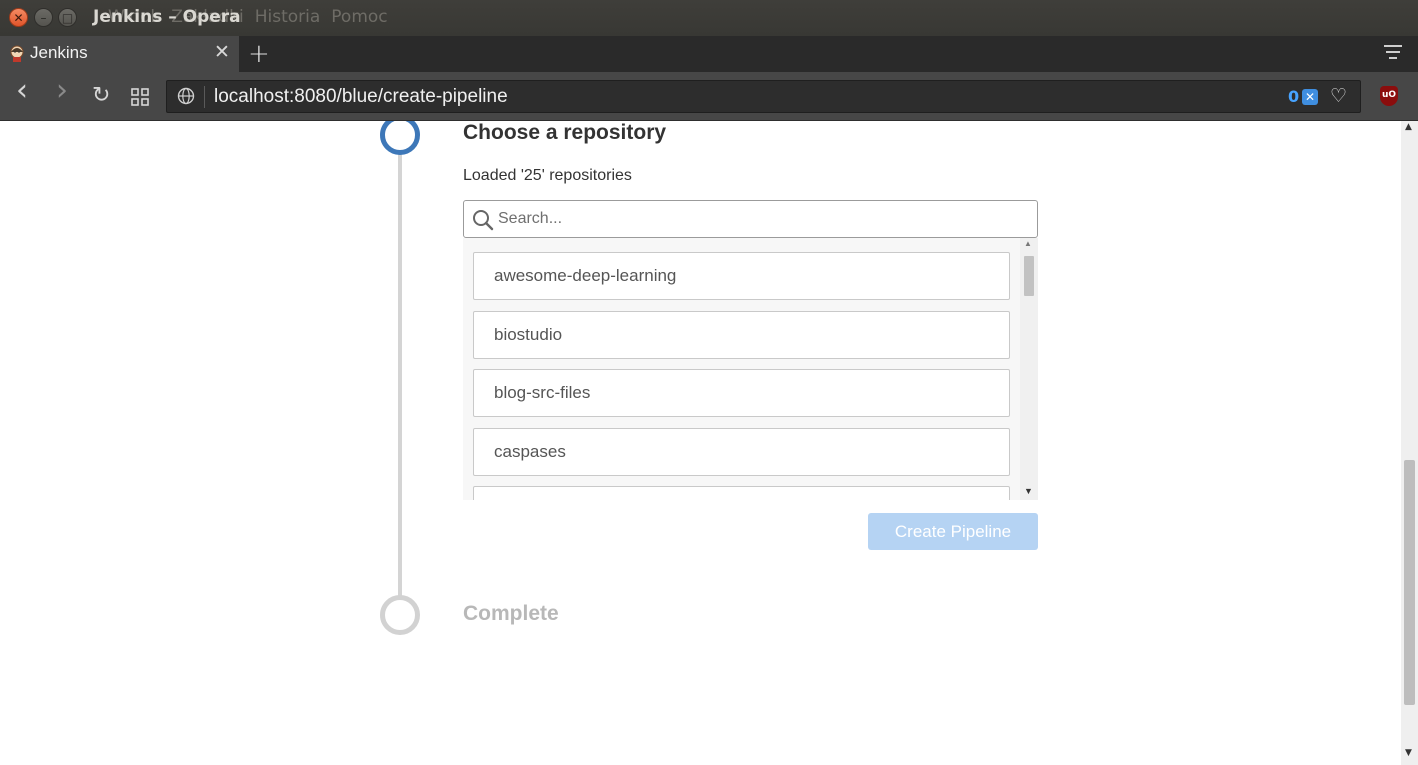 The height and width of the screenshot is (765, 1418). I want to click on url-separator, so click(204, 97).